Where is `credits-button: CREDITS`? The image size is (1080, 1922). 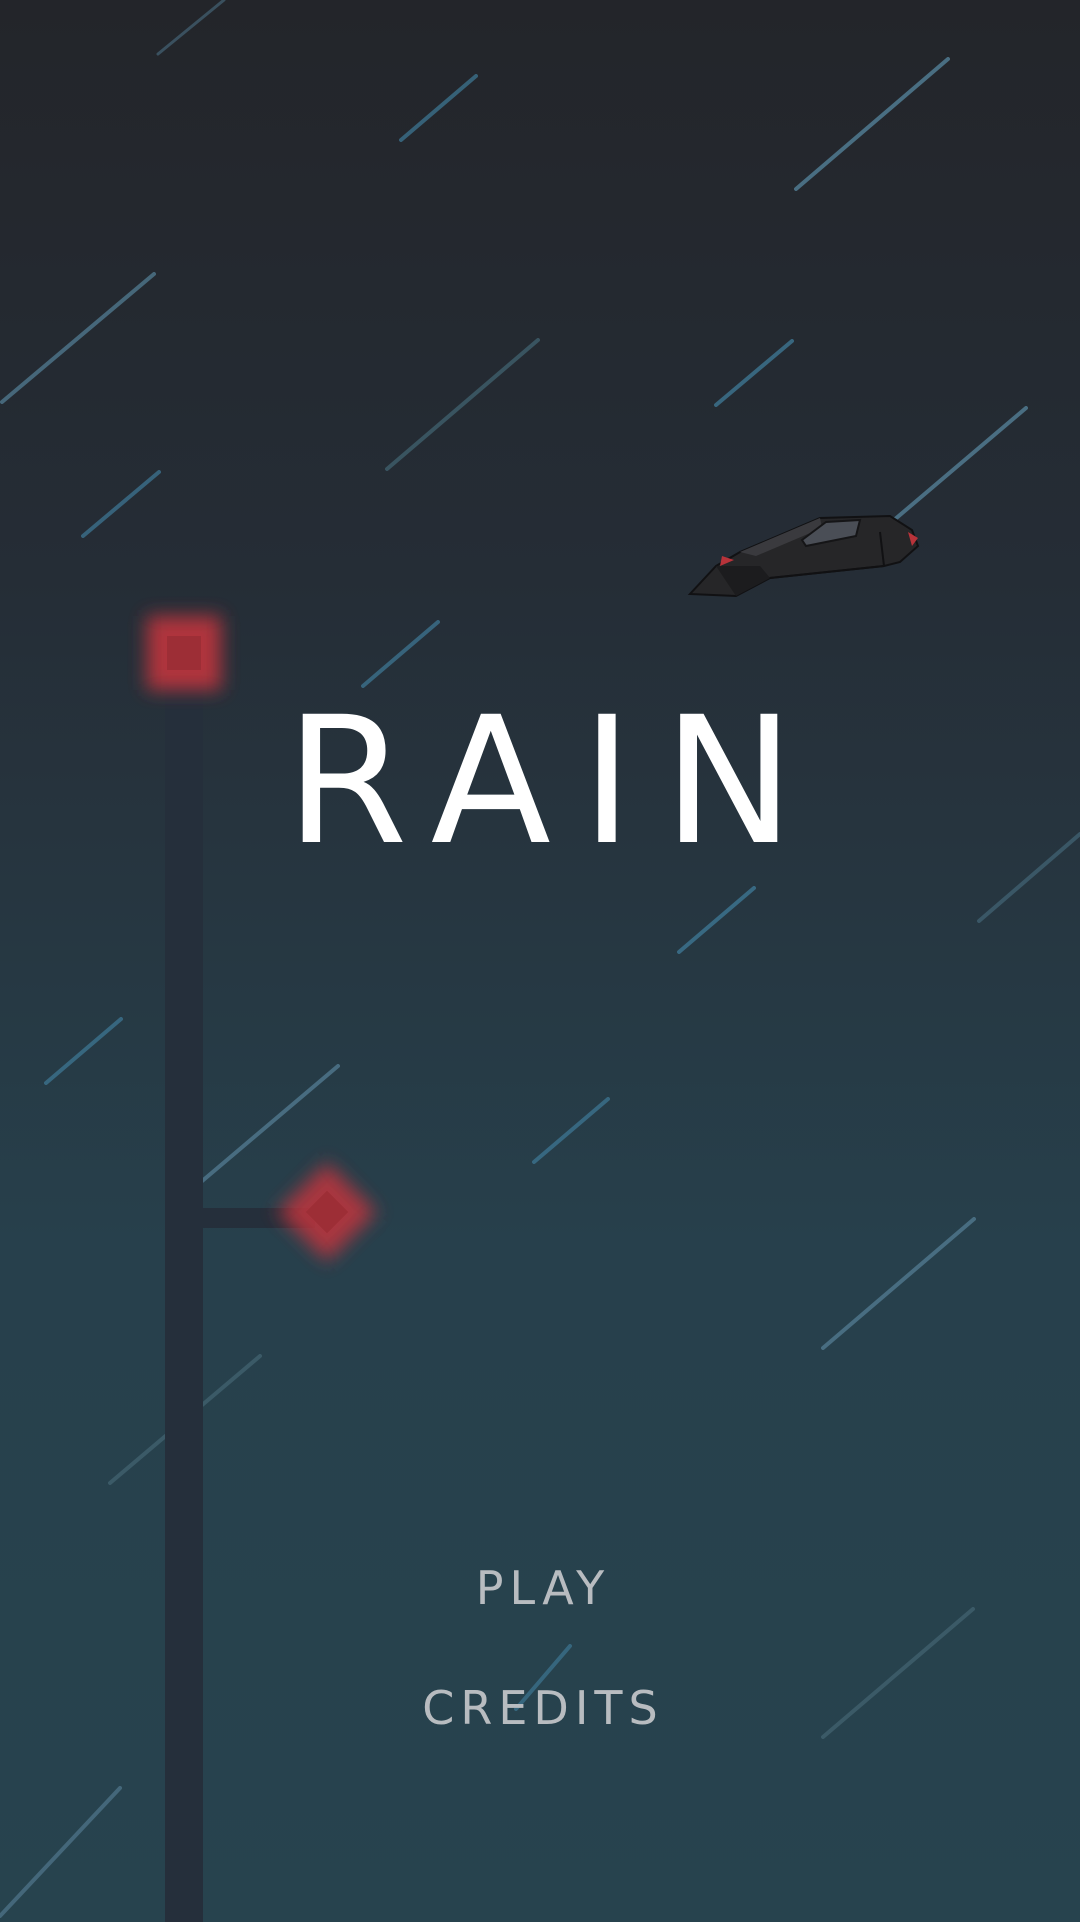 credits-button: CREDITS is located at coordinates (540, 1708).